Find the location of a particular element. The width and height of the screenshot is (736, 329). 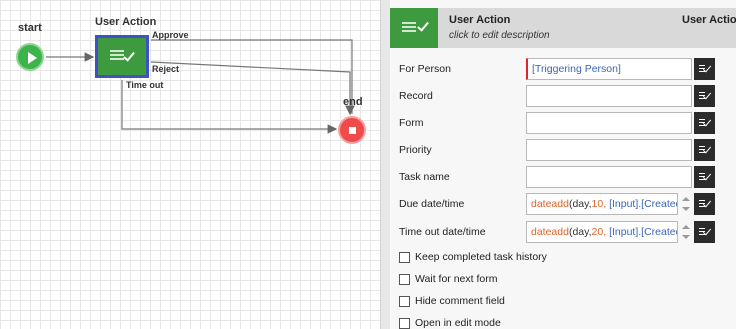

field-label: For Person is located at coordinates (425, 69).